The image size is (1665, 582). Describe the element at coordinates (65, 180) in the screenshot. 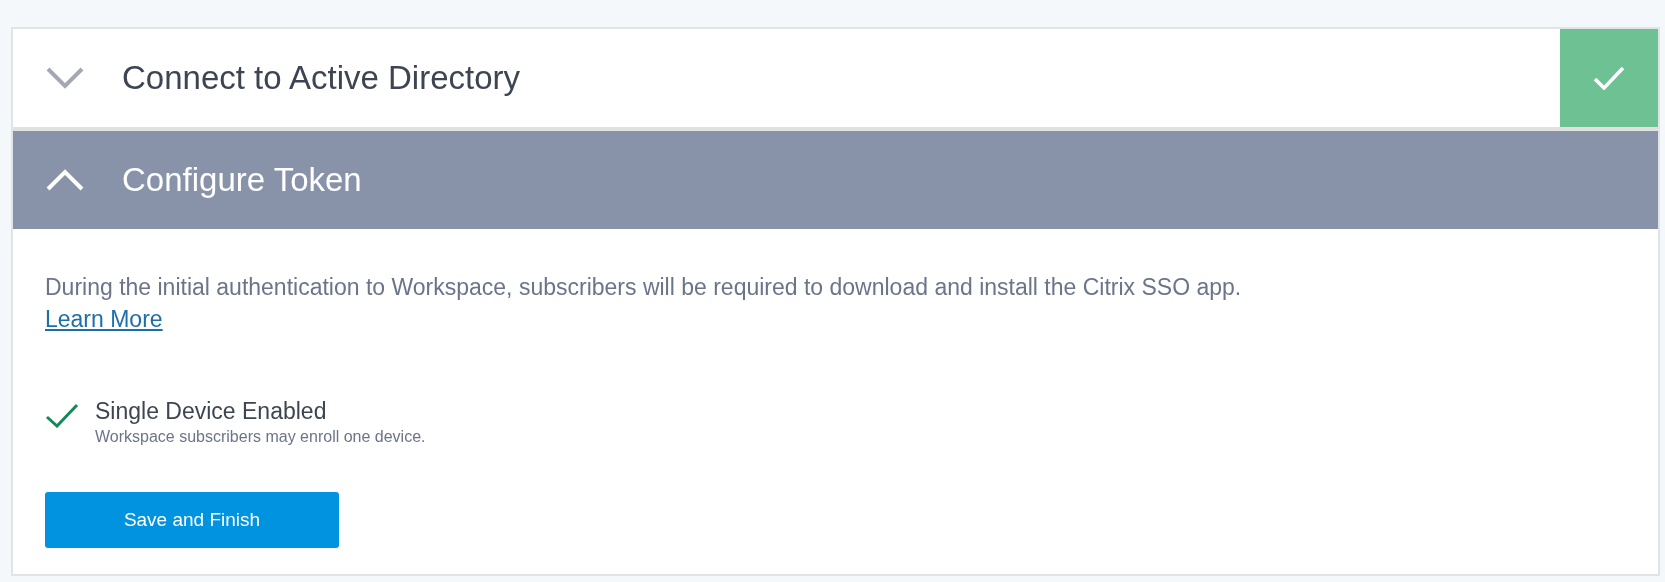

I see `chevron-up-icon` at that location.